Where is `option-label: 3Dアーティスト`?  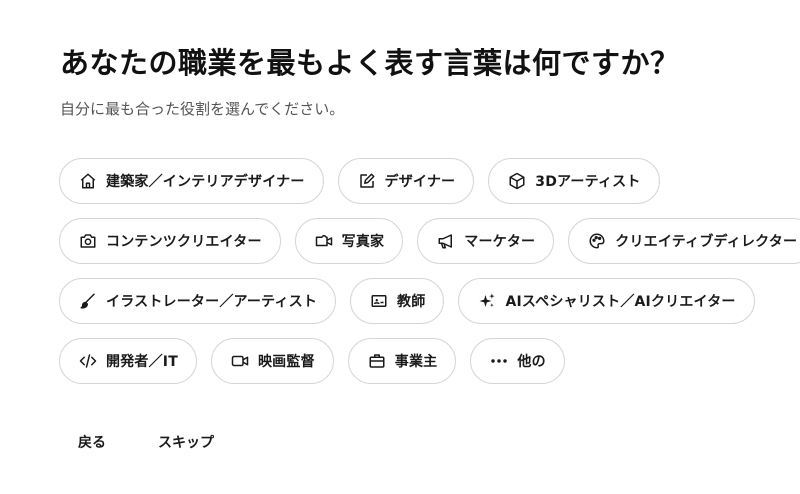 option-label: 3Dアーティスト is located at coordinates (588, 182).